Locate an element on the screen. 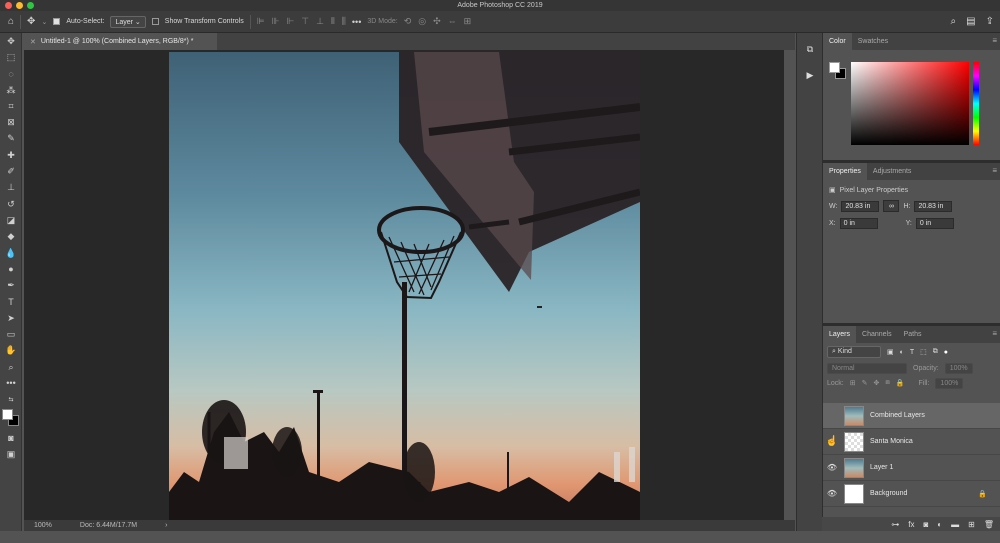 Image resolution: width=1000 pixels, height=543 pixels. layer-row-santa-monica: ☝ Santa Monica is located at coordinates (911, 442).